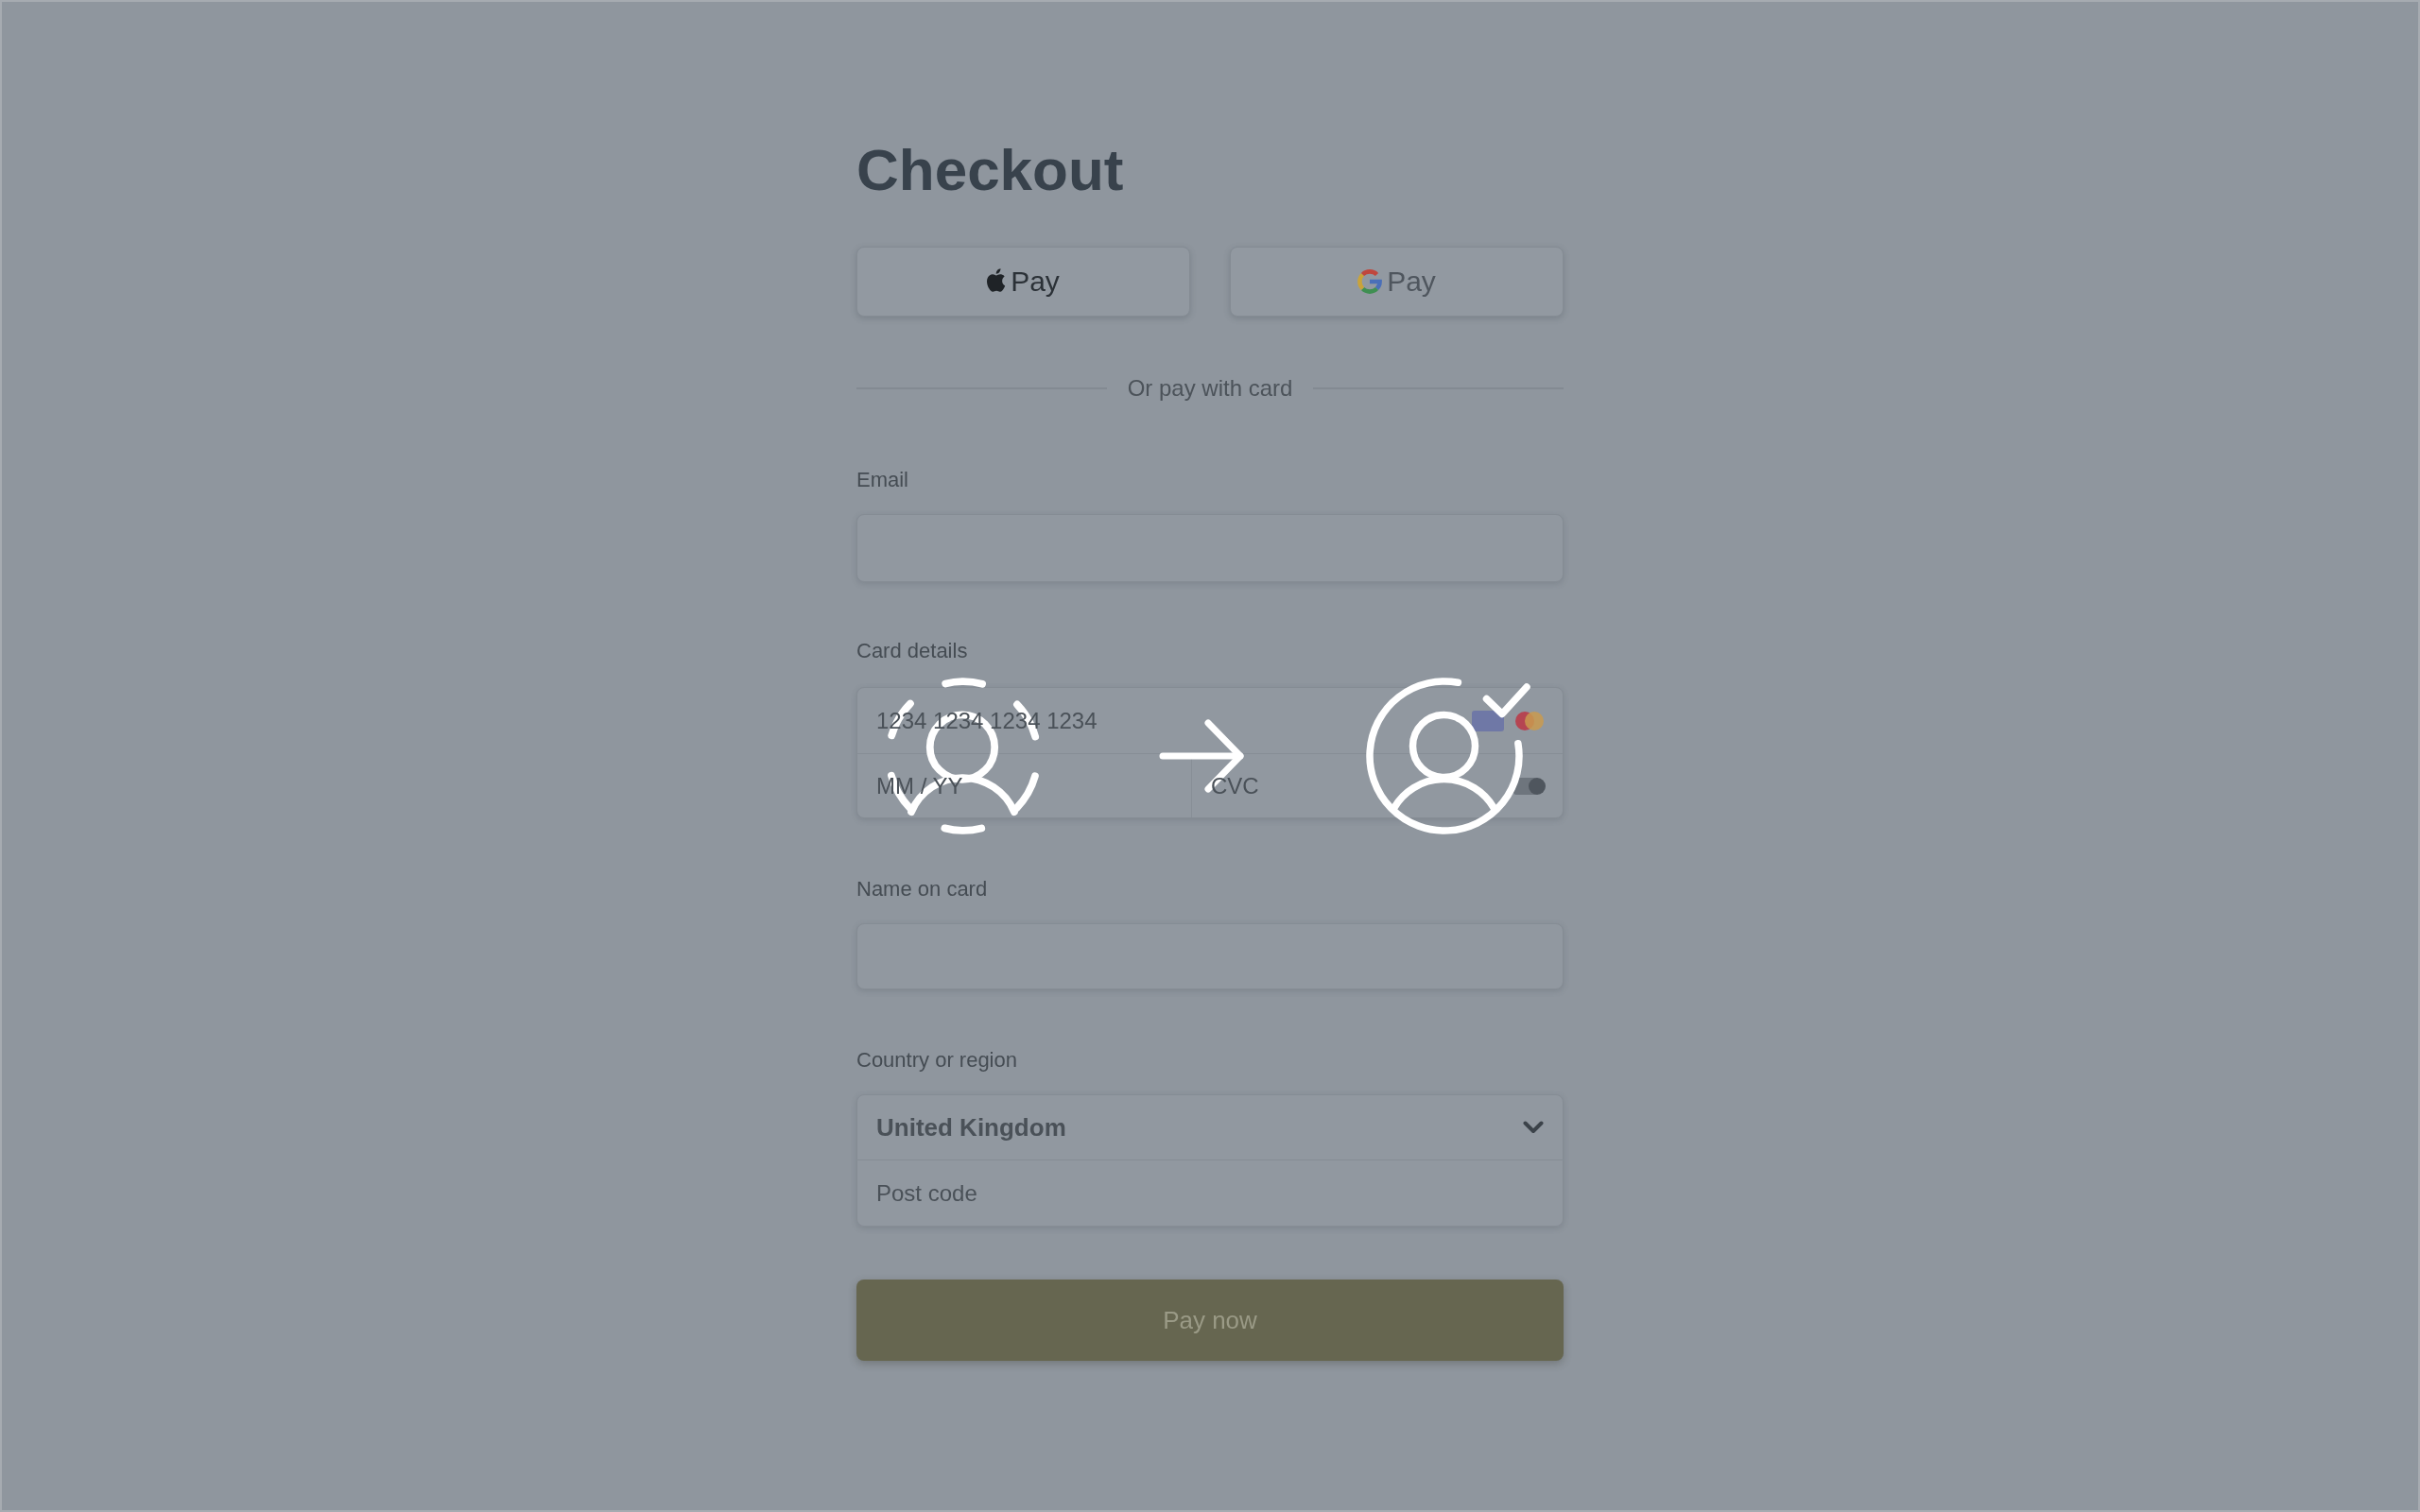 This screenshot has width=2420, height=1512. What do you see at coordinates (922, 889) in the screenshot?
I see `field-label: Name on card` at bounding box center [922, 889].